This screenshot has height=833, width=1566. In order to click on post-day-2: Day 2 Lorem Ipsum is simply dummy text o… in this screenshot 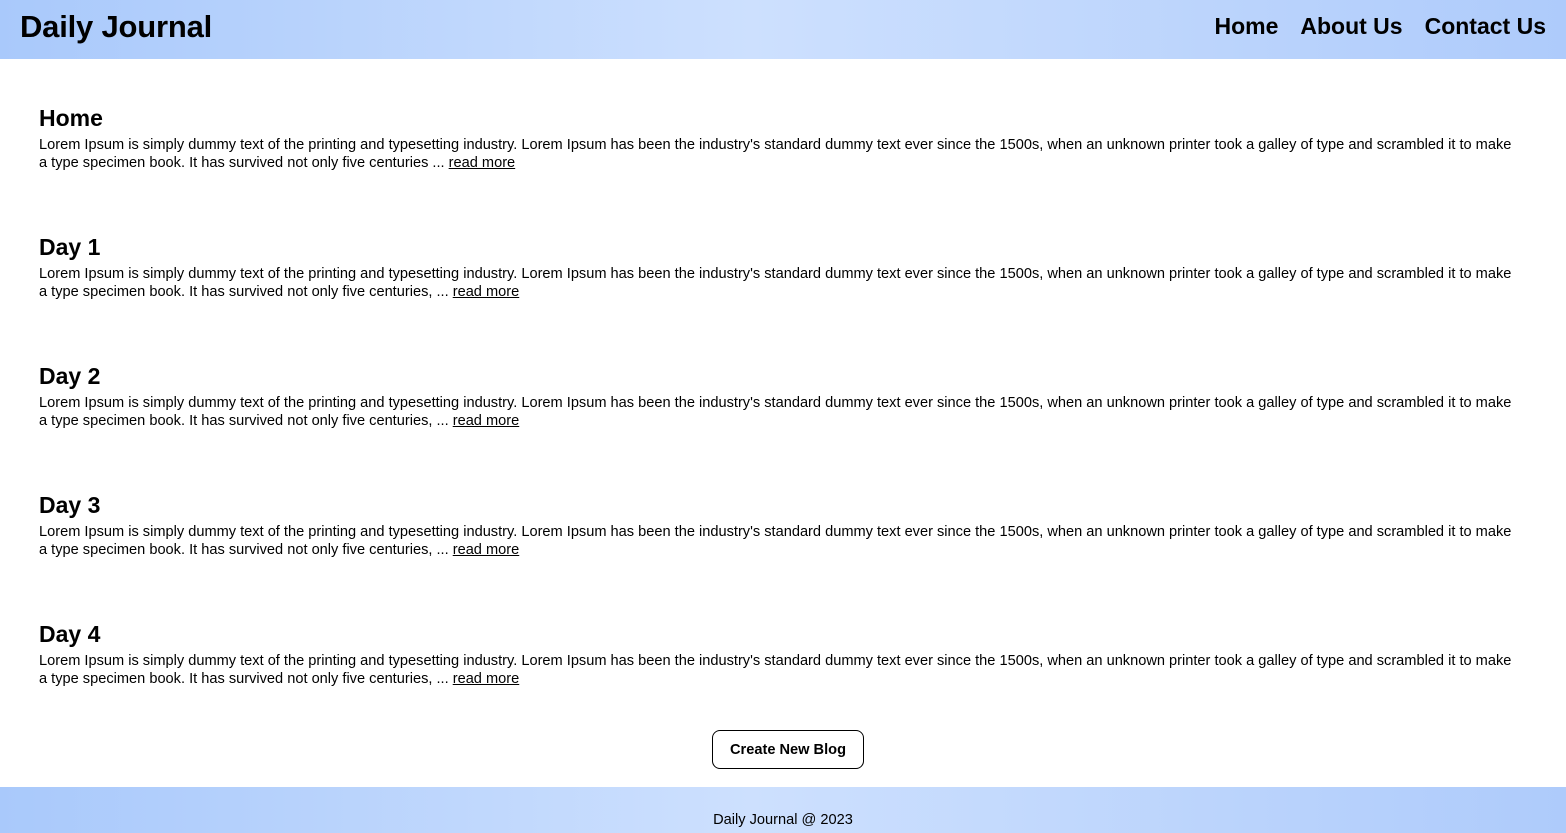, I will do `click(784, 426)`.